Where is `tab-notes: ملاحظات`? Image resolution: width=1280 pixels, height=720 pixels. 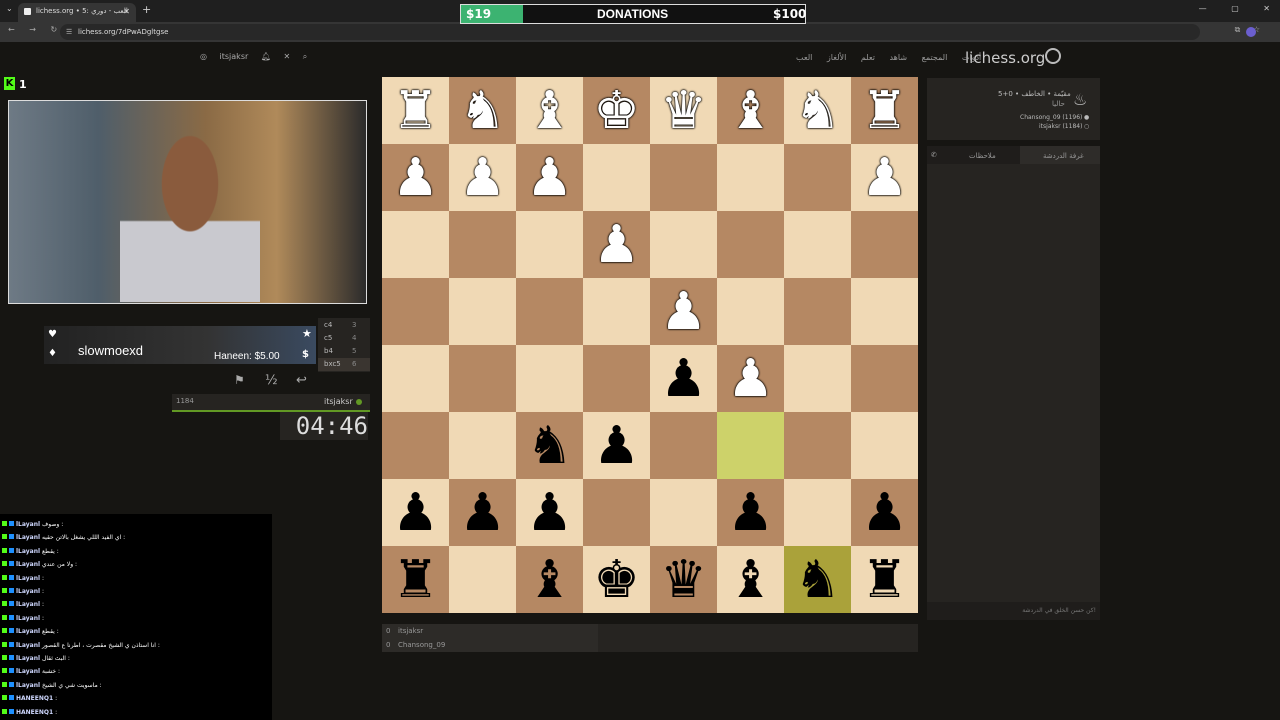
tab-notes: ملاحظات is located at coordinates (982, 156).